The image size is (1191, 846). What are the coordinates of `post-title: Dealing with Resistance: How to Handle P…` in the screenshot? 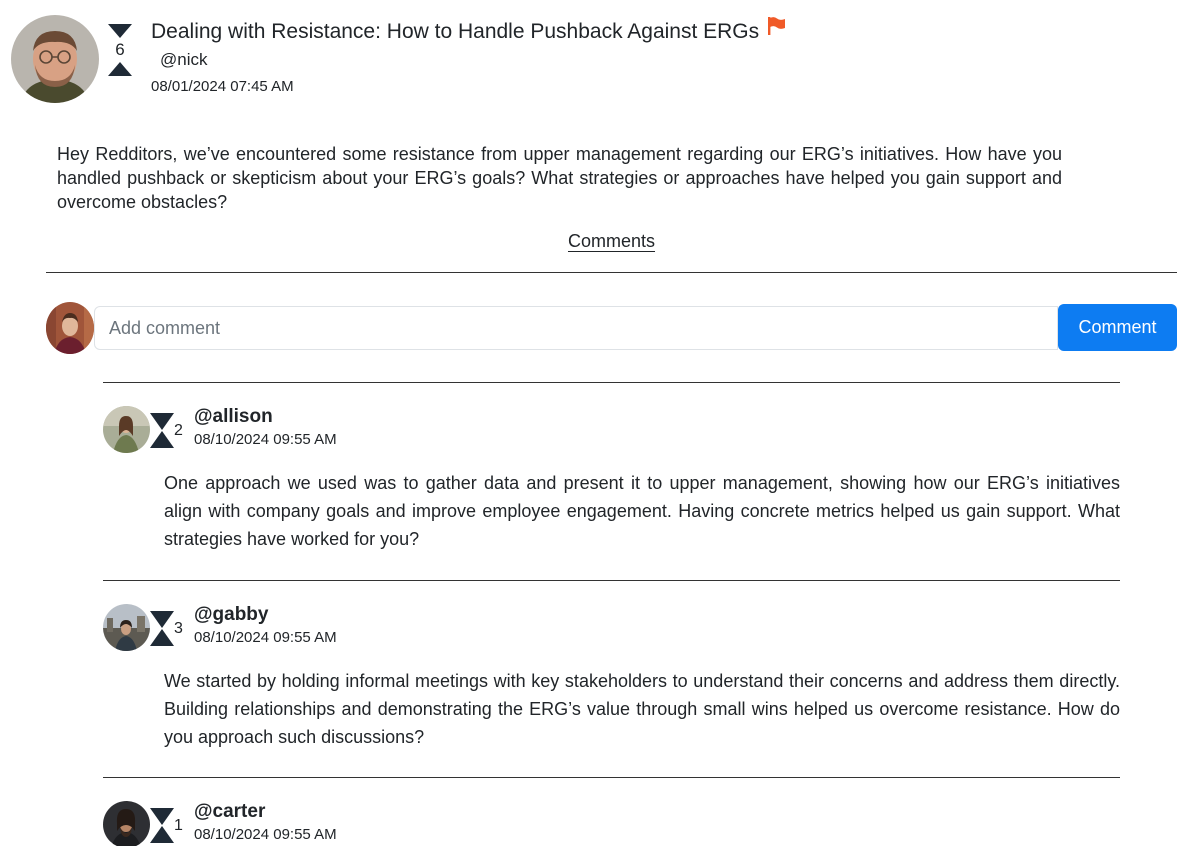 It's located at (455, 31).